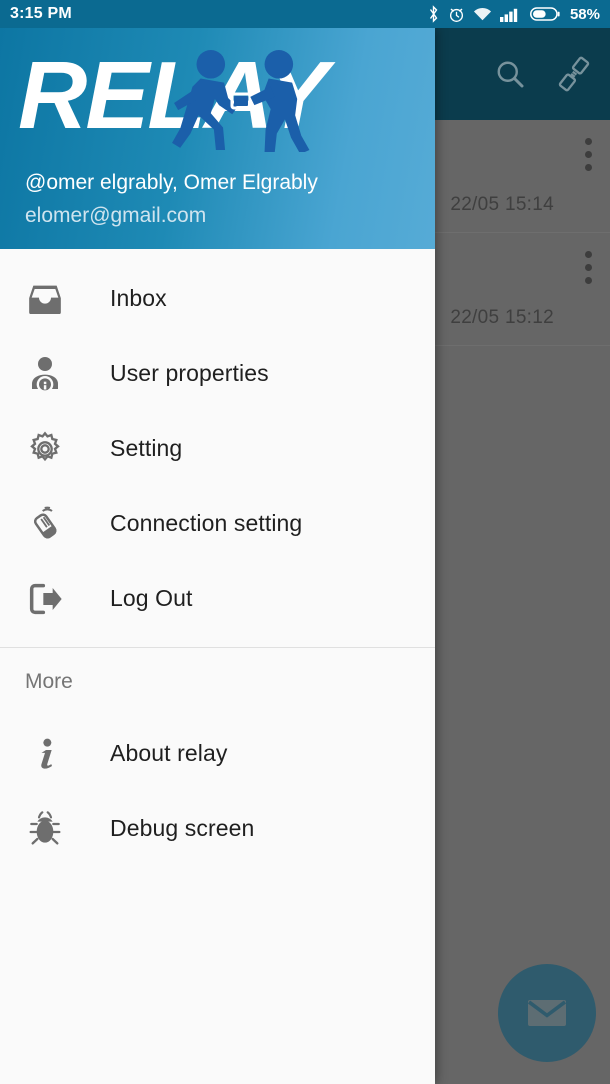  What do you see at coordinates (542, 74) in the screenshot?
I see `toolbar-actions` at bounding box center [542, 74].